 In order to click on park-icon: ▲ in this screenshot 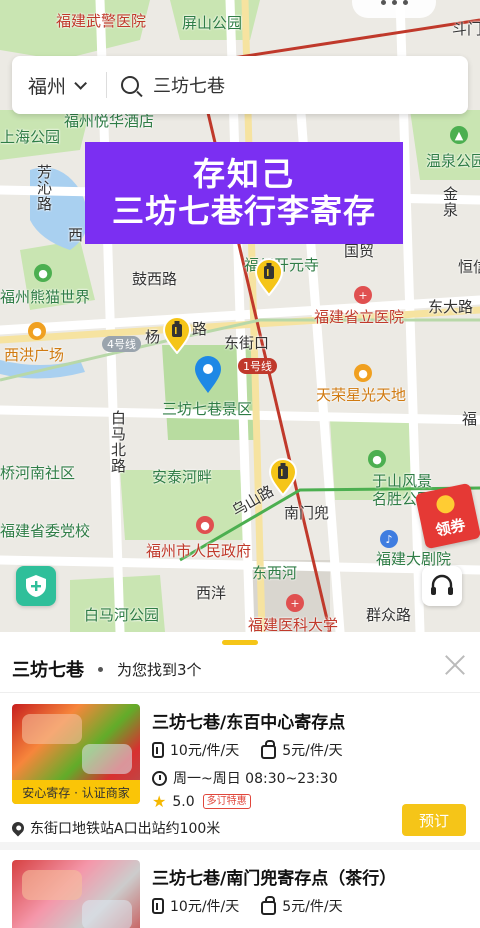, I will do `click(459, 135)`.